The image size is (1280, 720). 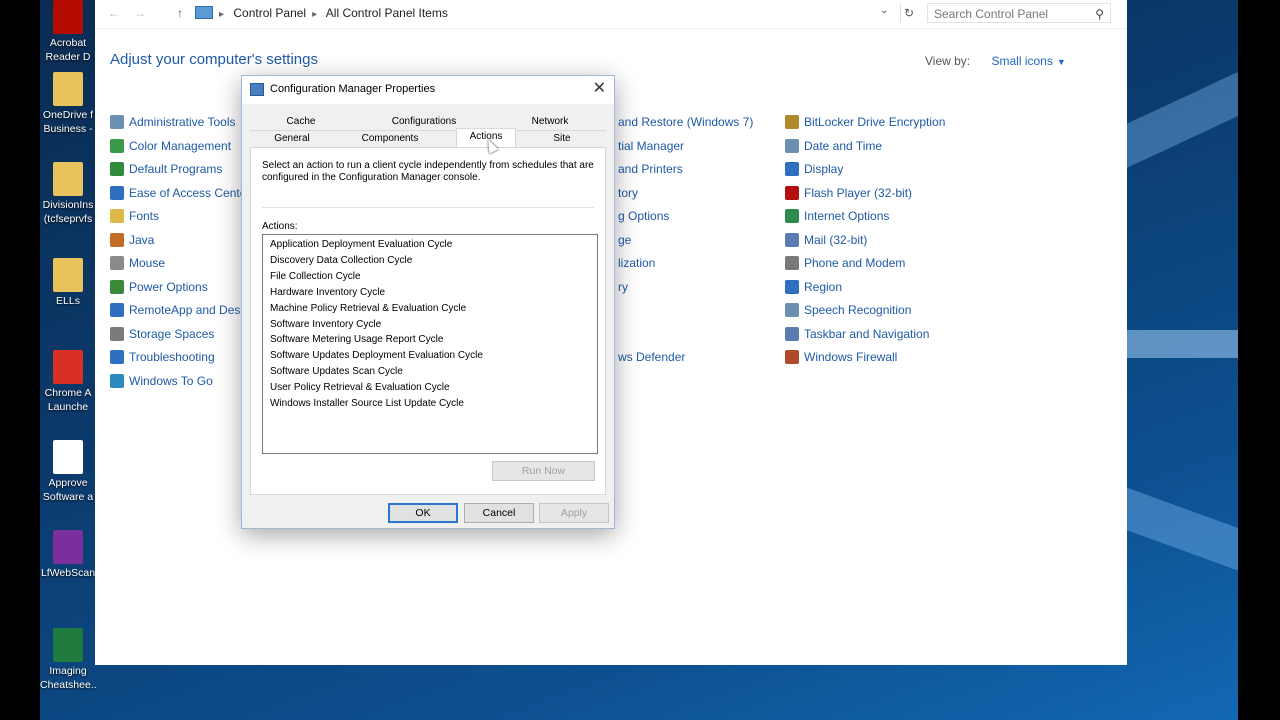 I want to click on default-programs-icon, so click(x=117, y=169).